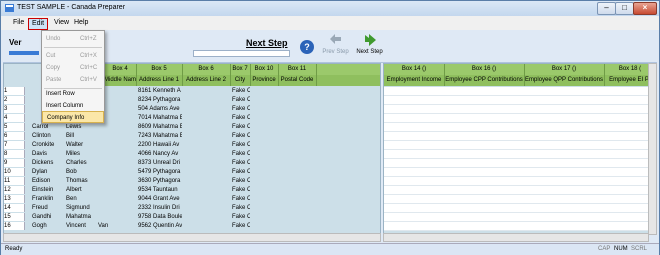  I want to click on minimize-button: –, so click(606, 8).